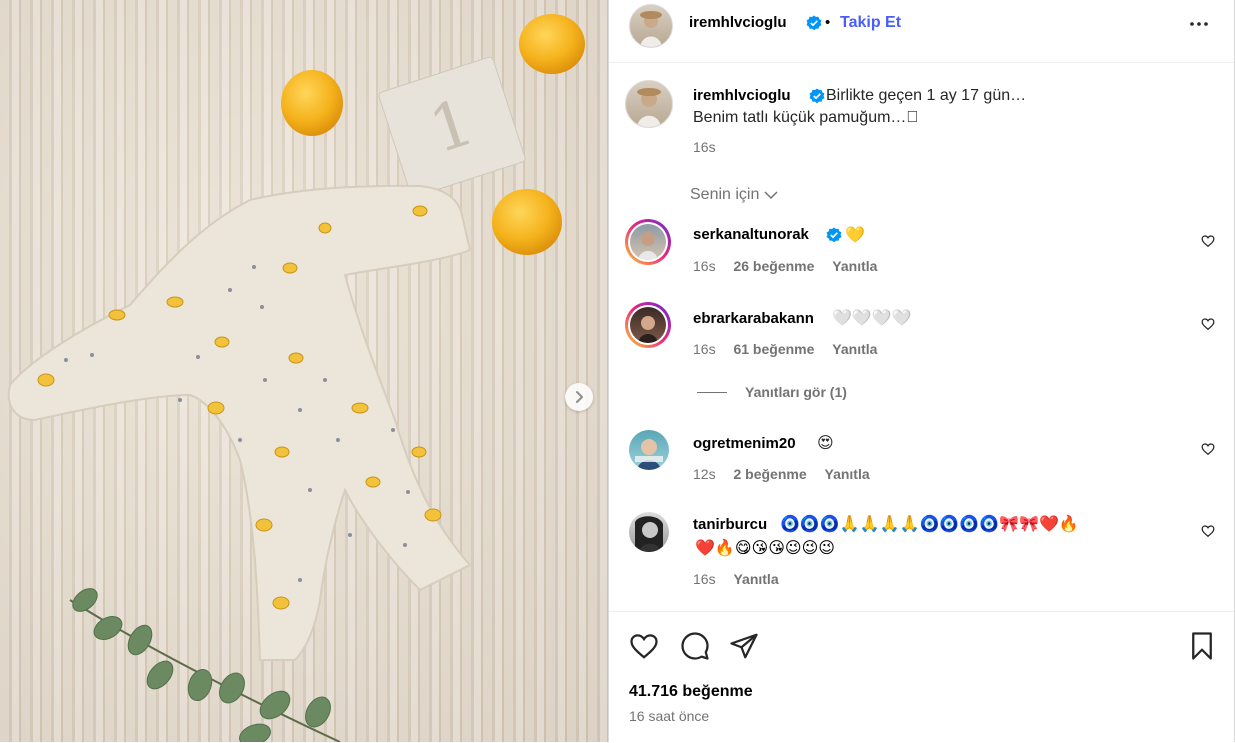 The image size is (1235, 743). What do you see at coordinates (855, 235) in the screenshot?
I see `comment-text: 💛` at bounding box center [855, 235].